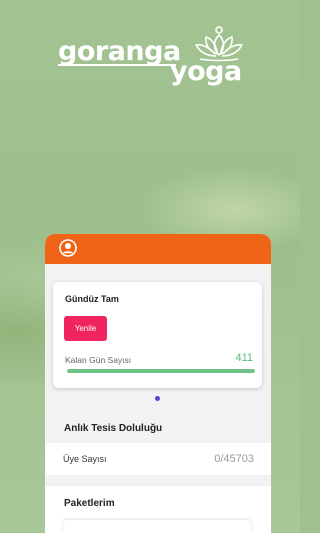 This screenshot has height=533, width=320. I want to click on packages-title: Paketlerim, so click(89, 503).